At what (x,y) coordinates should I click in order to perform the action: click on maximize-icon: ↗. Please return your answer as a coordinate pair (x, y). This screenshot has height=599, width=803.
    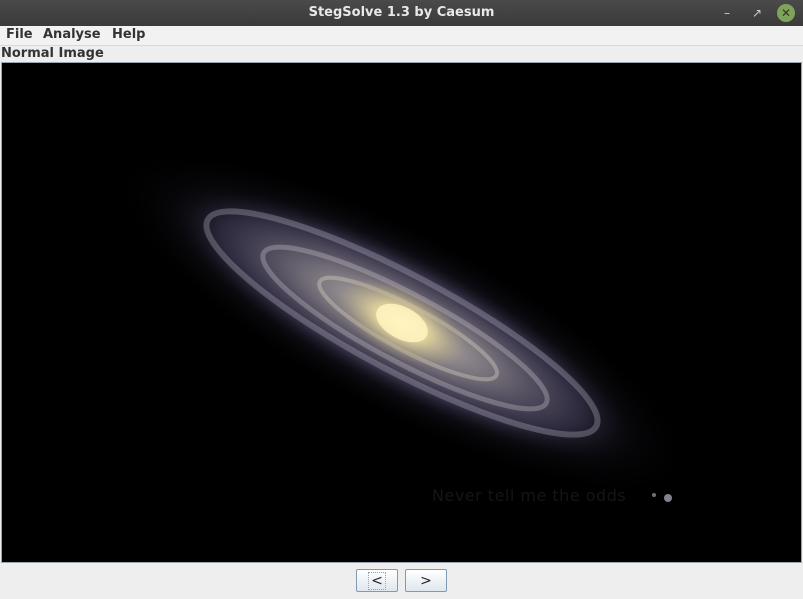
    Looking at the image, I should click on (757, 13).